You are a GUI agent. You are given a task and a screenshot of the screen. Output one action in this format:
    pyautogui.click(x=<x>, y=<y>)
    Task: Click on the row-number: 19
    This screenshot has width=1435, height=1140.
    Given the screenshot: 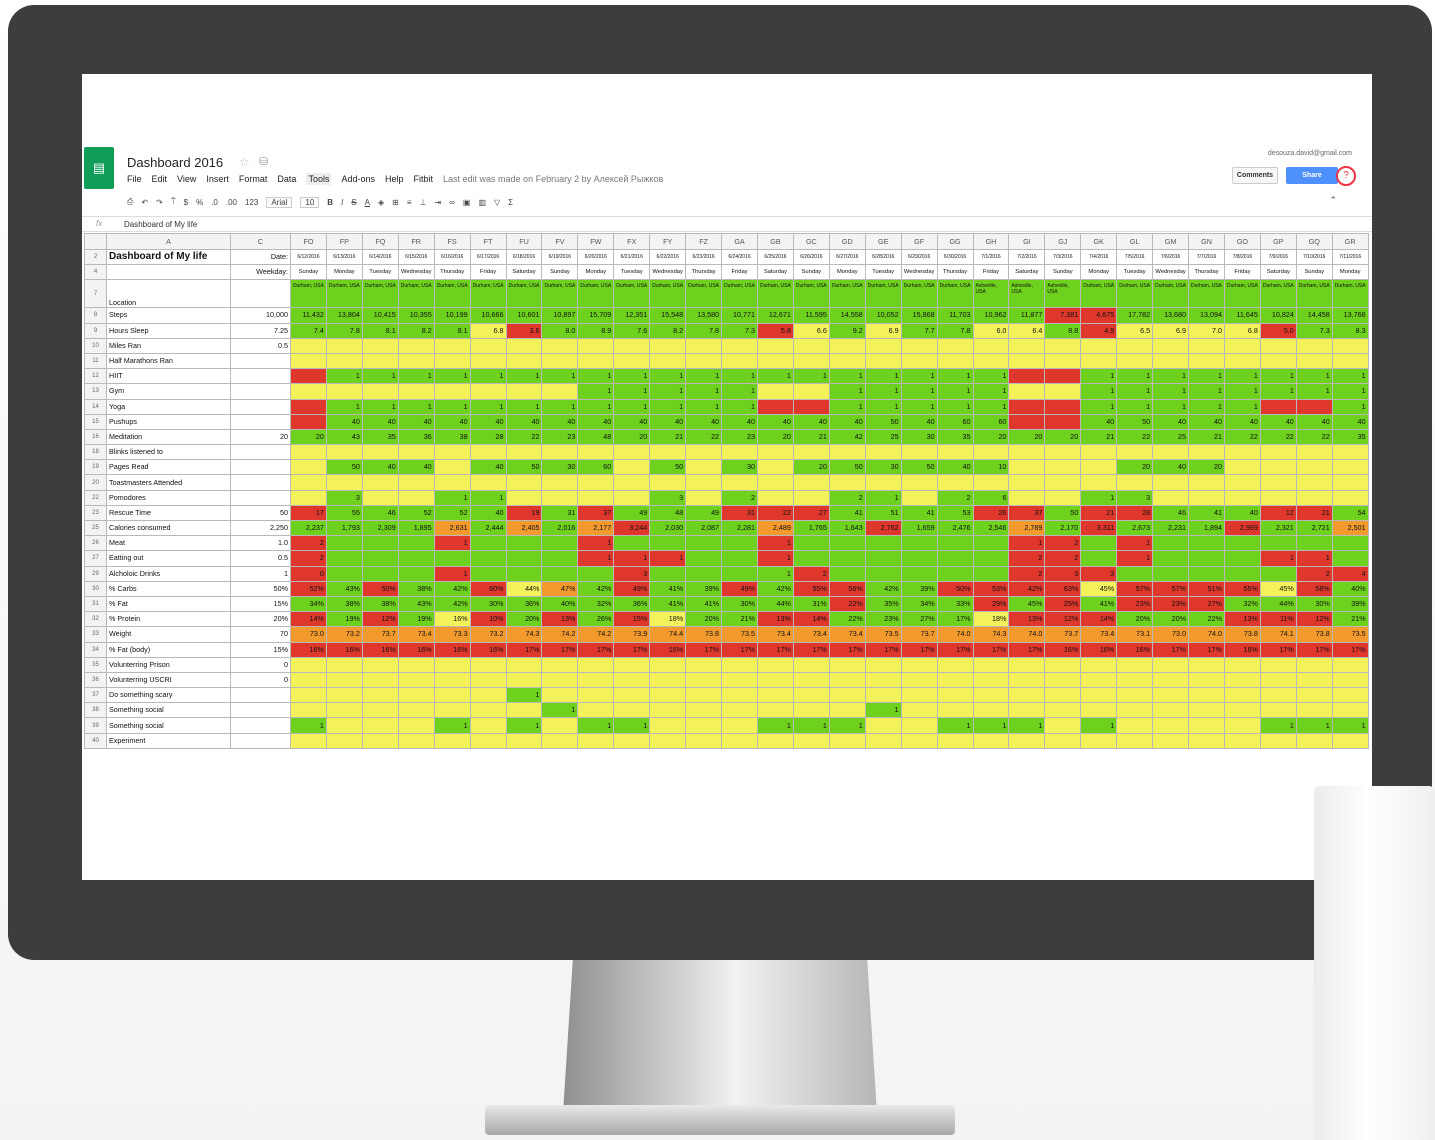 What is the action you would take?
    pyautogui.click(x=95, y=467)
    